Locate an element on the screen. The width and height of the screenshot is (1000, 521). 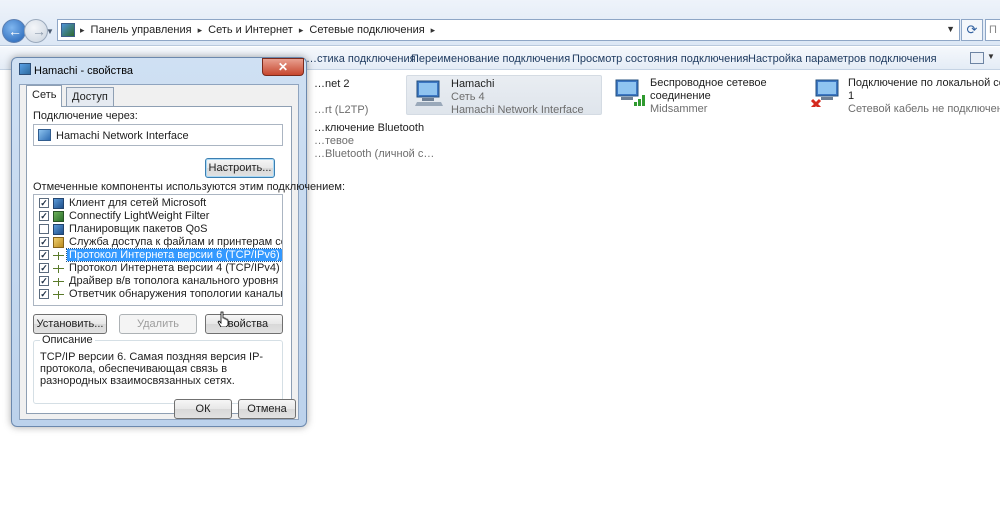
view-status-command: Просмотр состояния подключения is located at coordinates (660, 59).